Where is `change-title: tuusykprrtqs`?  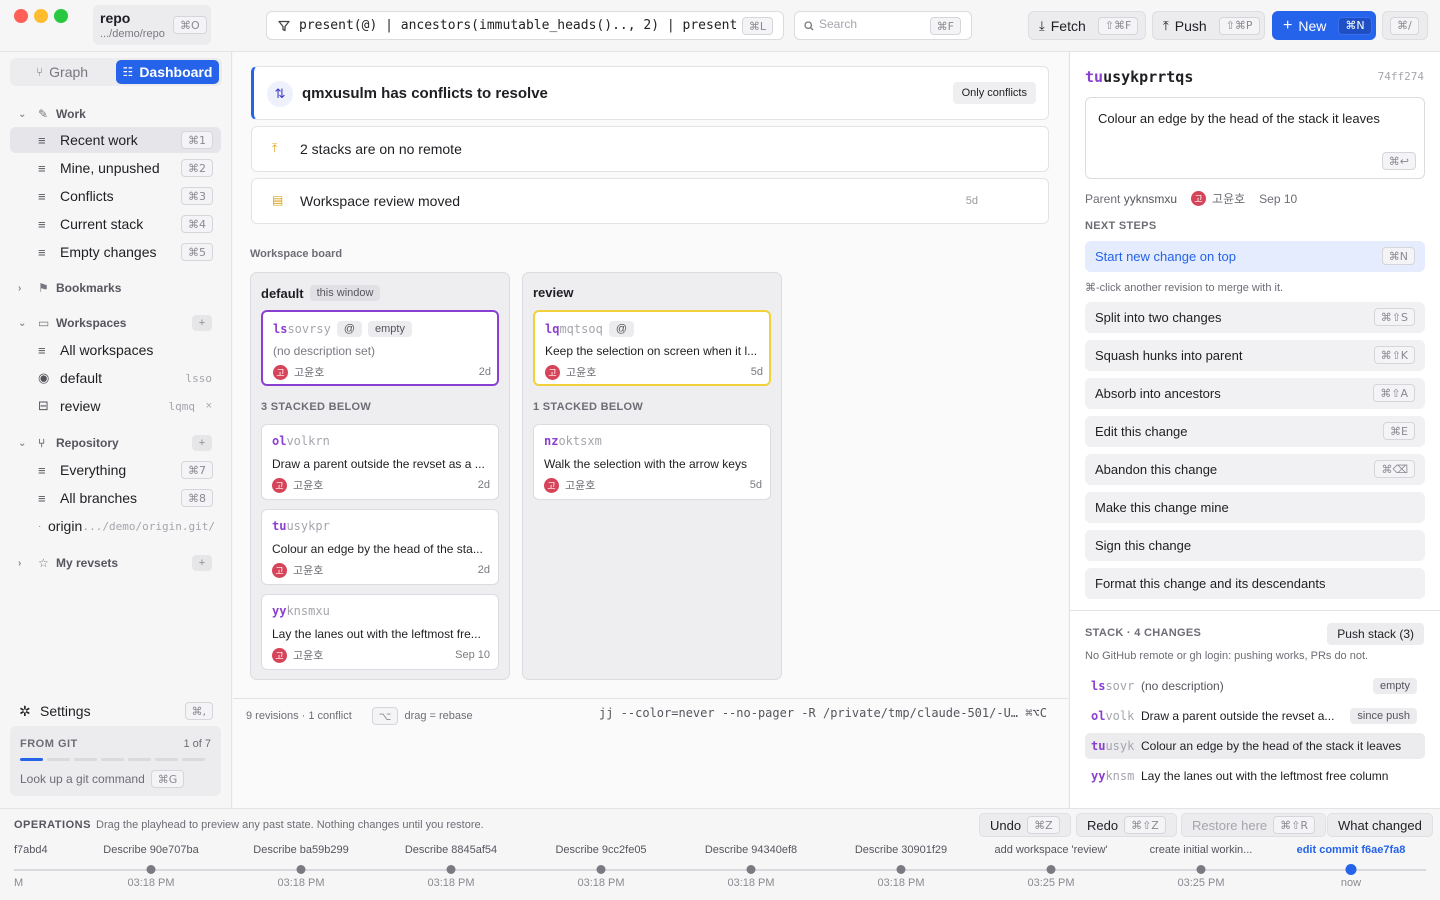 change-title: tuusykprrtqs is located at coordinates (1139, 77).